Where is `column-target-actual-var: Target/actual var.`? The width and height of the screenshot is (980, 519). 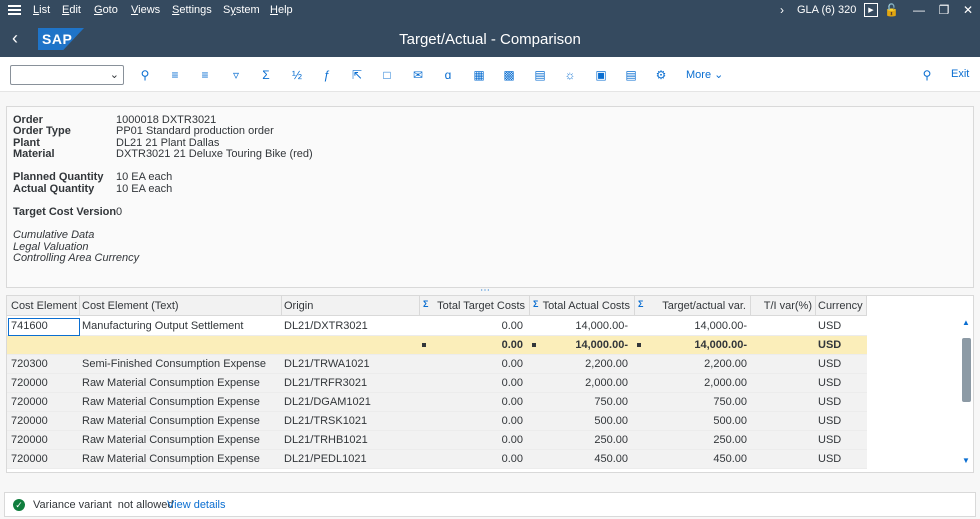
column-target-actual-var: Target/actual var. is located at coordinates (694, 306).